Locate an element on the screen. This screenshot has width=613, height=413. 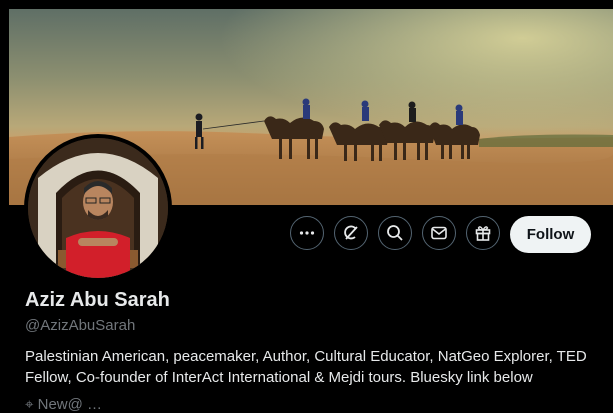
message-icon is located at coordinates (439, 233).